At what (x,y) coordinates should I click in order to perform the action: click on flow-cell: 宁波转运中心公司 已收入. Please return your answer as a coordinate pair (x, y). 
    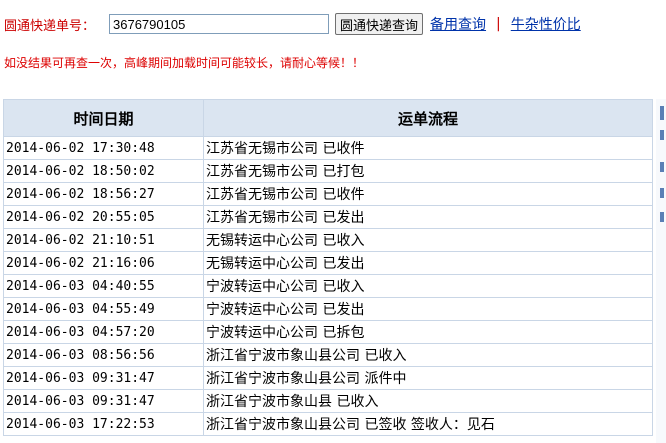
    Looking at the image, I should click on (428, 286).